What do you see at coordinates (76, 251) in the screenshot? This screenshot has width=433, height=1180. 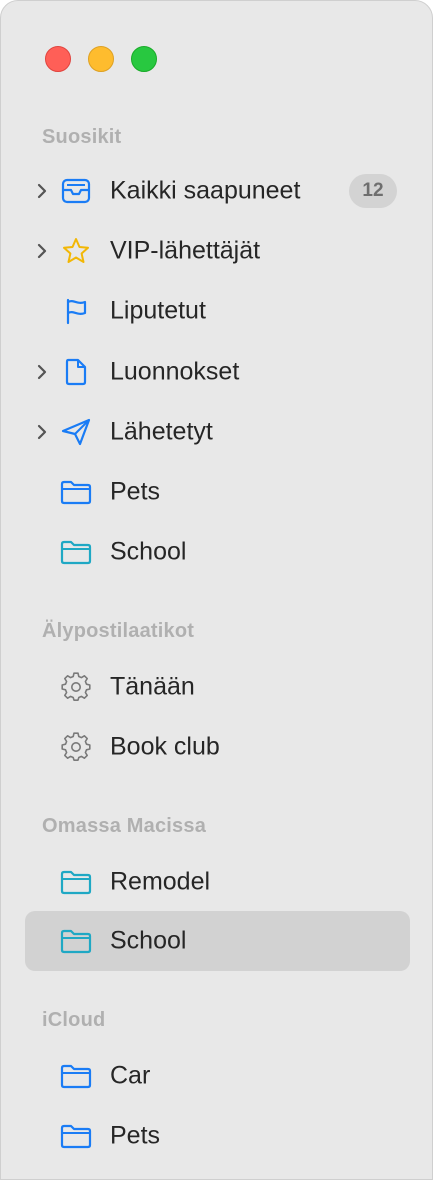 I see `star-icon` at bounding box center [76, 251].